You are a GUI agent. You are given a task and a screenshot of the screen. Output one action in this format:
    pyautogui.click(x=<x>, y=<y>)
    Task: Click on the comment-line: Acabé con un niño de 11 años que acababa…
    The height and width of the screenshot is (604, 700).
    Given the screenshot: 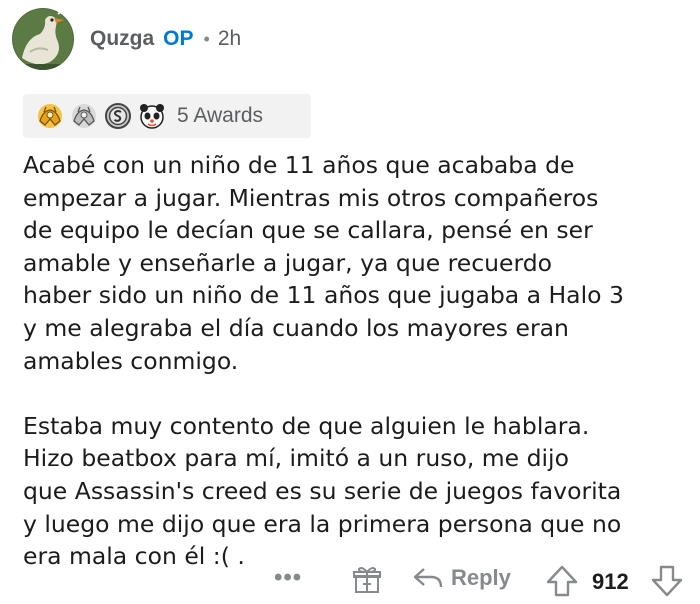 What is the action you would take?
    pyautogui.click(x=299, y=165)
    